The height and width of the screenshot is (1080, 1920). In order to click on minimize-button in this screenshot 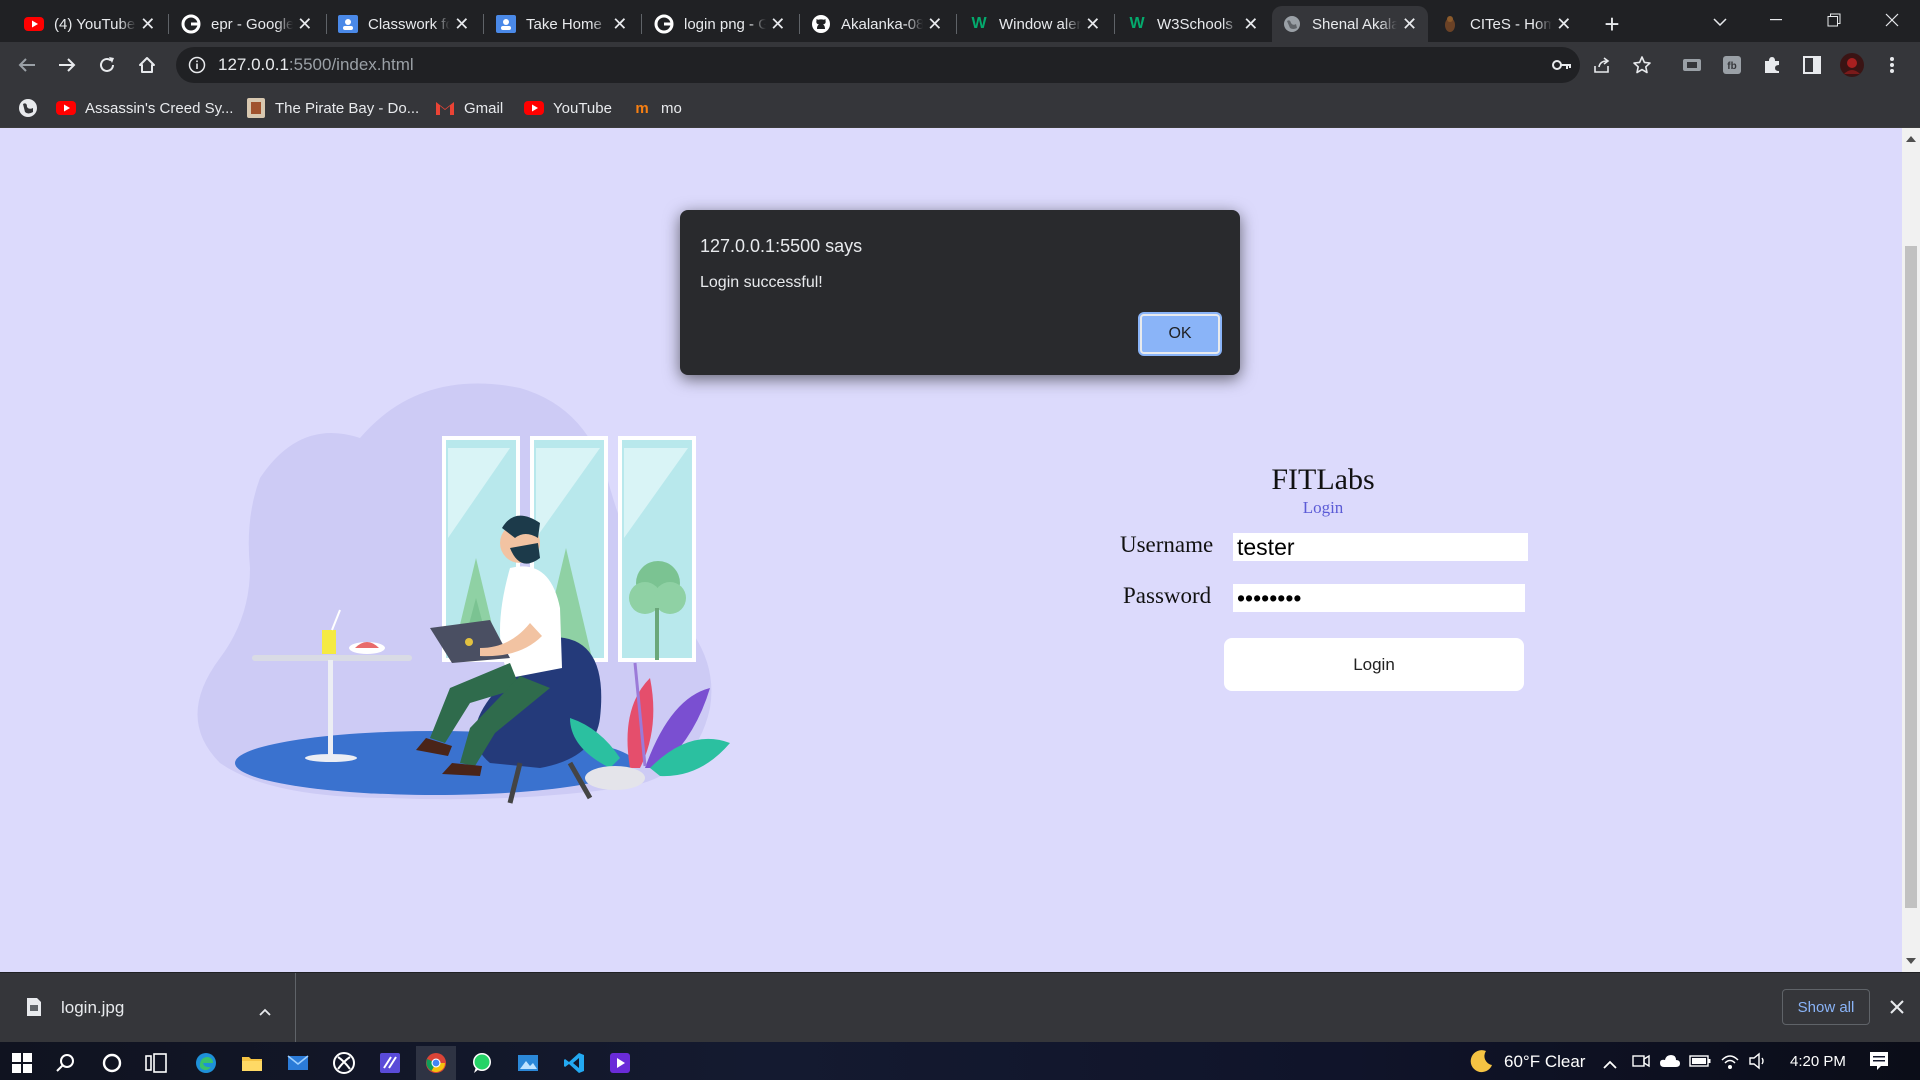, I will do `click(1776, 20)`.